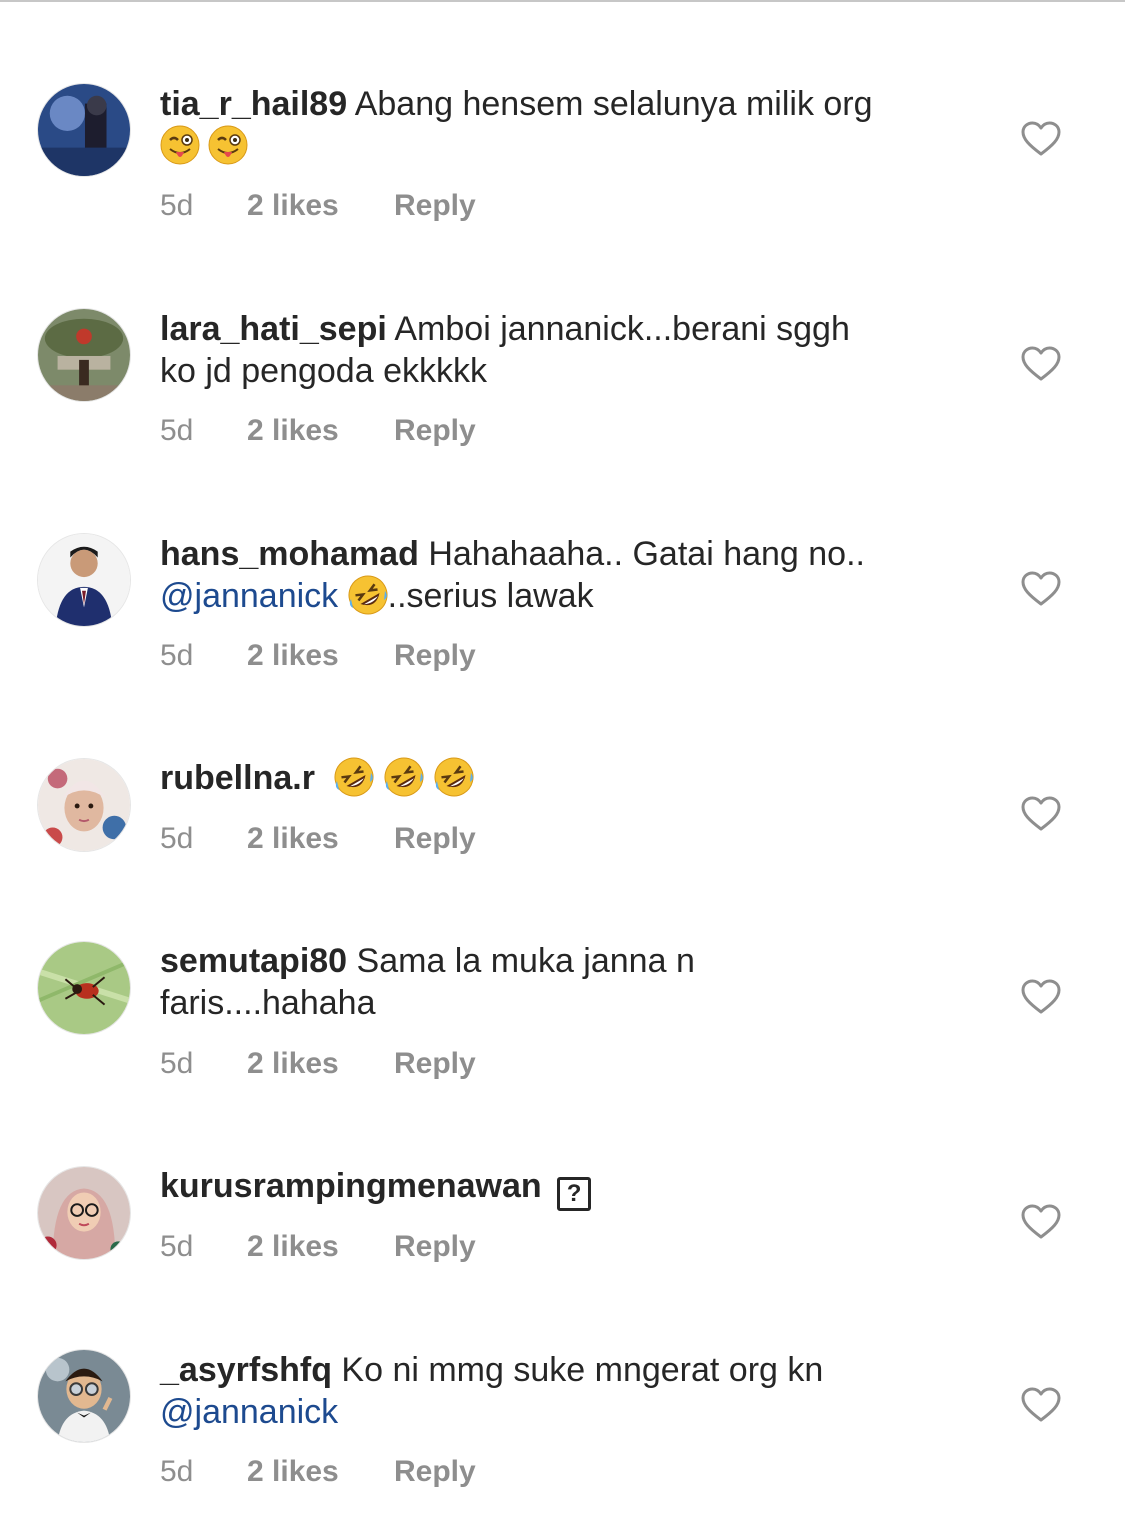 Image resolution: width=1125 pixels, height=1532 pixels. Describe the element at coordinates (323, 371) in the screenshot. I see `comment-body-continued: ko jd pengoda ekkkkk` at that location.